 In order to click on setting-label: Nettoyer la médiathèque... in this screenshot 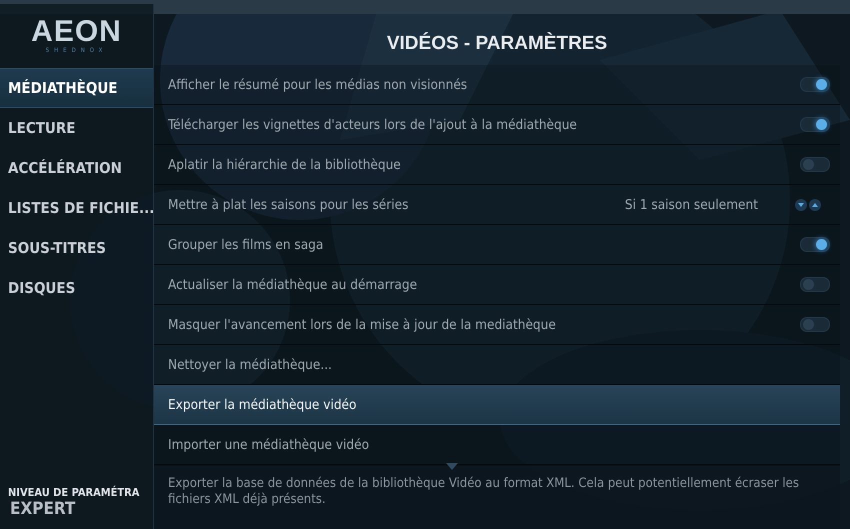, I will do `click(250, 364)`.